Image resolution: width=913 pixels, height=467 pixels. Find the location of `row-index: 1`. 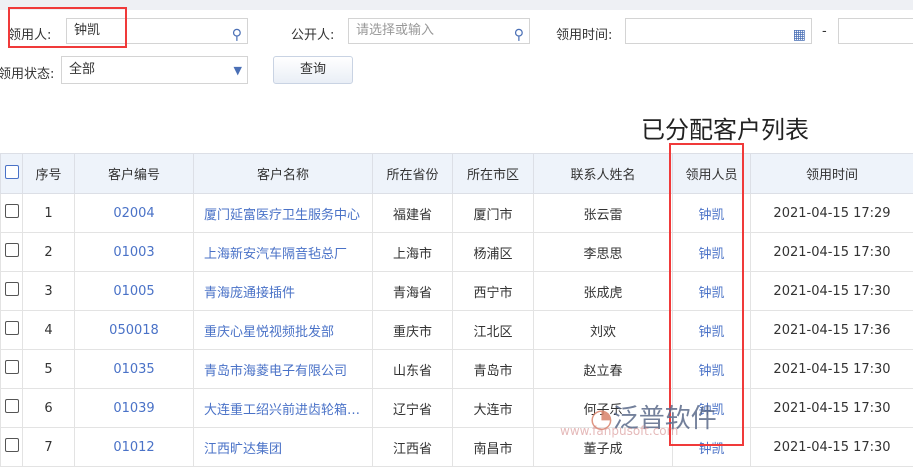

row-index: 1 is located at coordinates (49, 213).